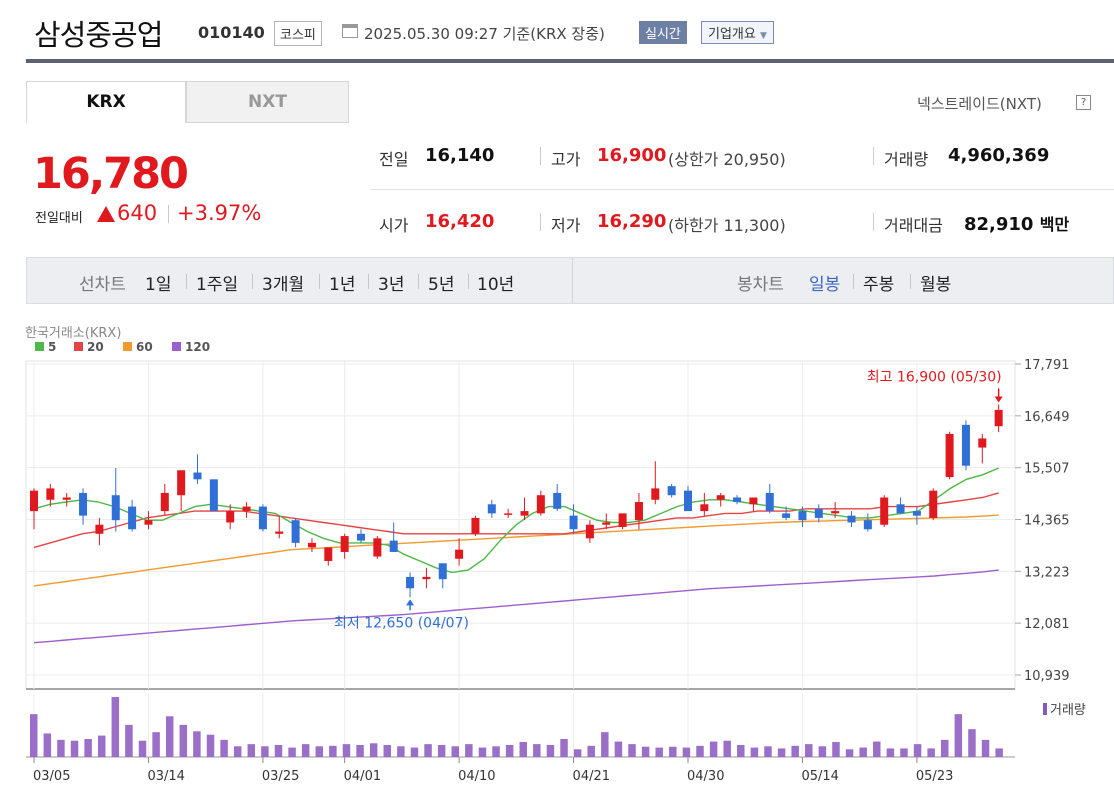  I want to click on ma-120-line, so click(516, 606).